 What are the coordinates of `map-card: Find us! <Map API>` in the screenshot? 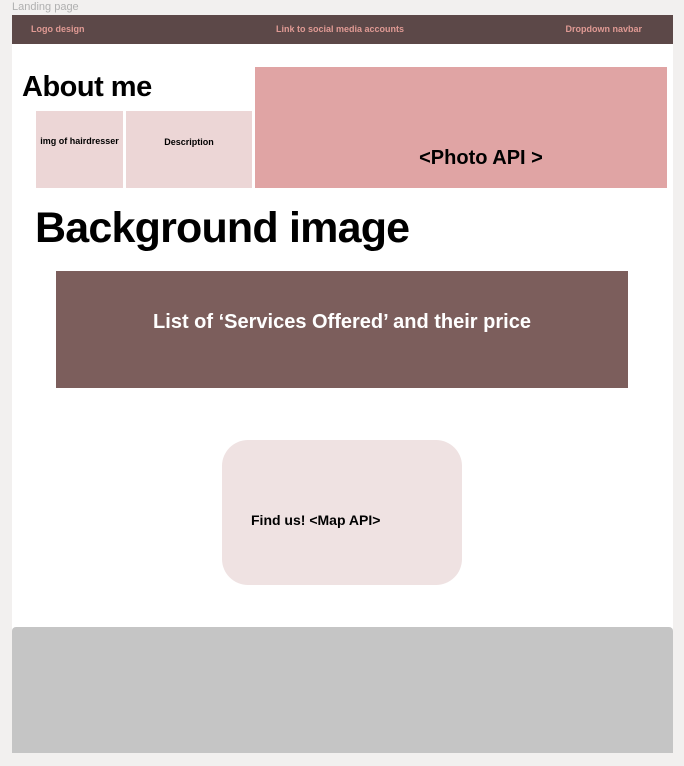 It's located at (342, 512).